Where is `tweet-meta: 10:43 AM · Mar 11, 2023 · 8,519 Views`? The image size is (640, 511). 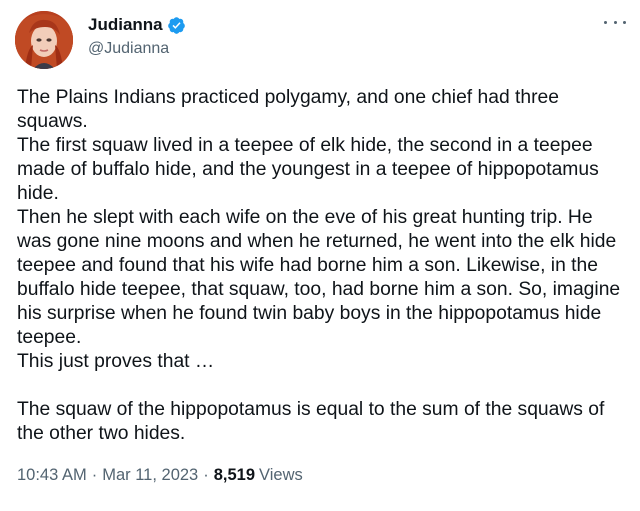 tweet-meta: 10:43 AM · Mar 11, 2023 · 8,519 Views is located at coordinates (160, 475).